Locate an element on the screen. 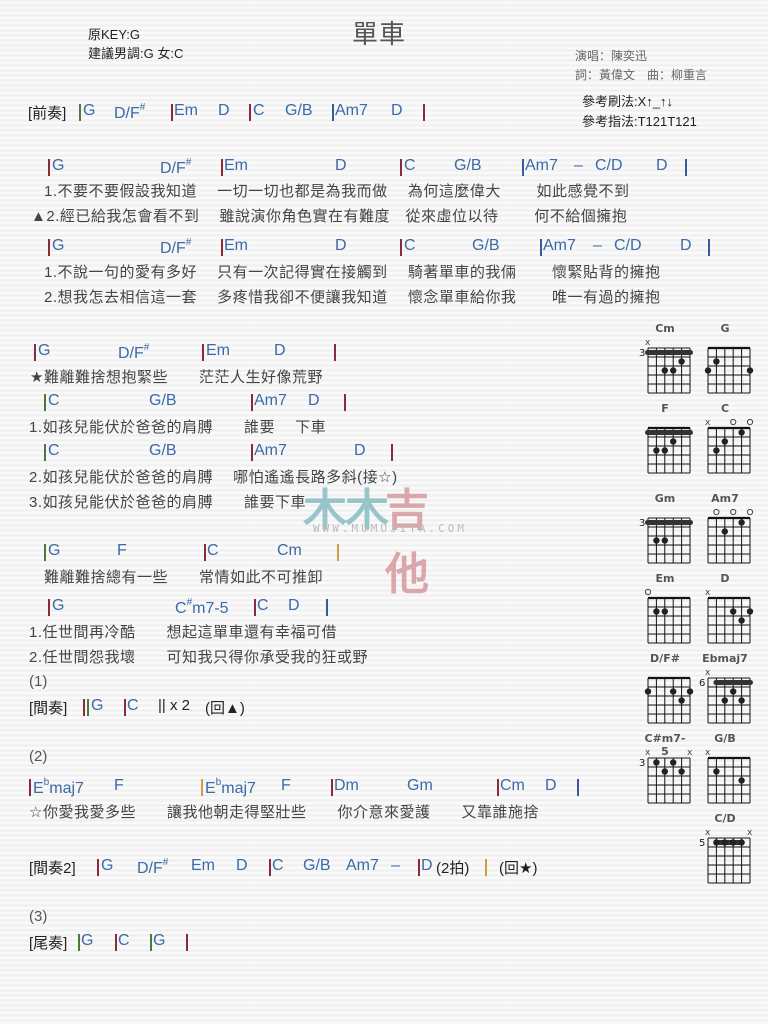 Image resolution: width=768 pixels, height=1024 pixels. interlude-line: [間奏] G C || x 2 (回▲) is located at coordinates (159, 707).